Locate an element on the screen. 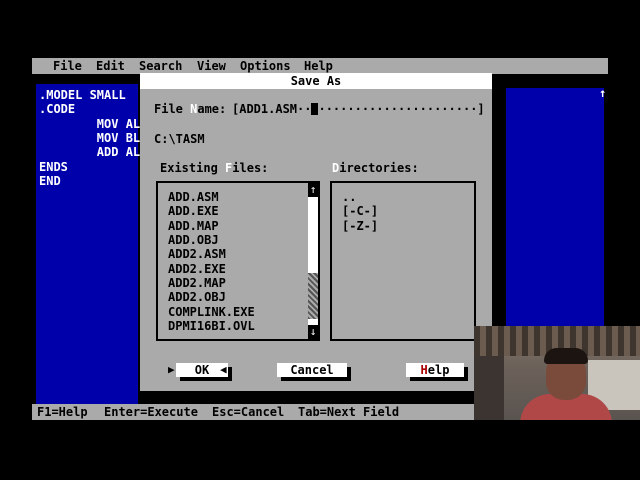 The height and width of the screenshot is (480, 640). list-item: ADD.EXE is located at coordinates (193, 211).